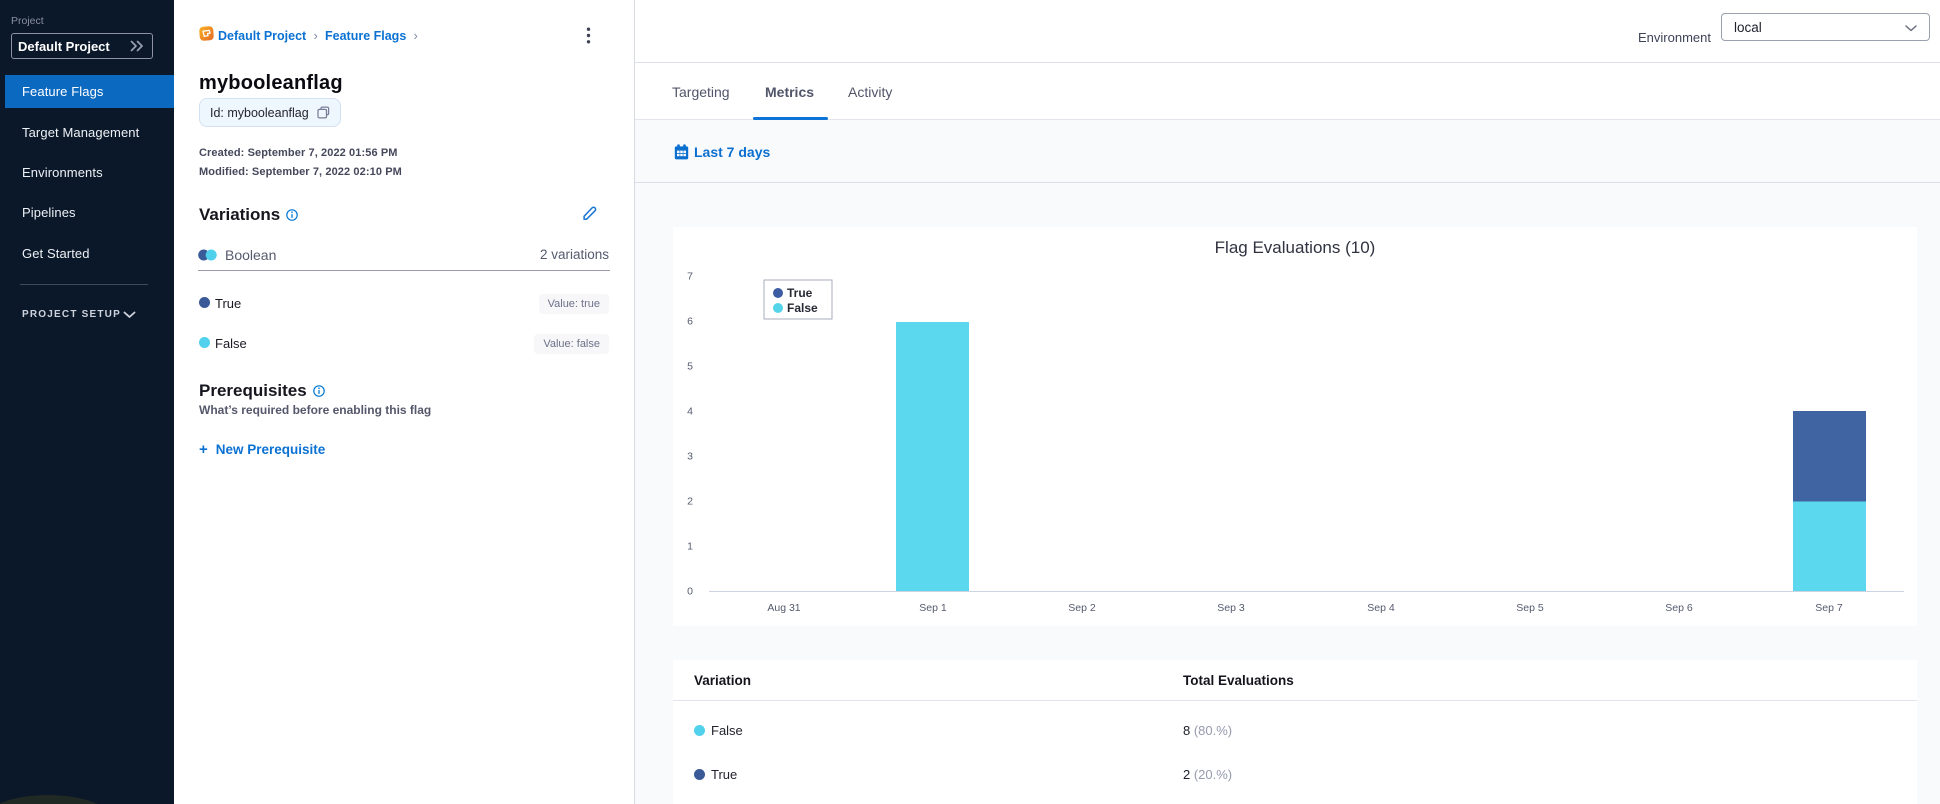 The width and height of the screenshot is (1940, 804). What do you see at coordinates (690, 277) in the screenshot?
I see `svg-text: 7` at bounding box center [690, 277].